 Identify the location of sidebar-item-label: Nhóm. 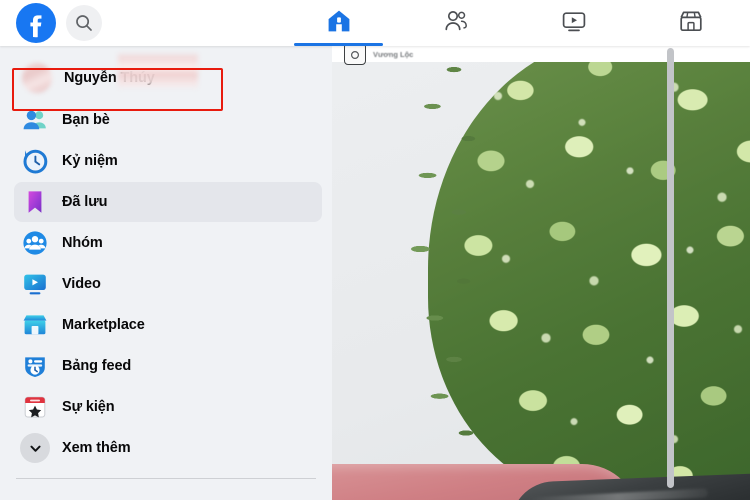
(82, 243).